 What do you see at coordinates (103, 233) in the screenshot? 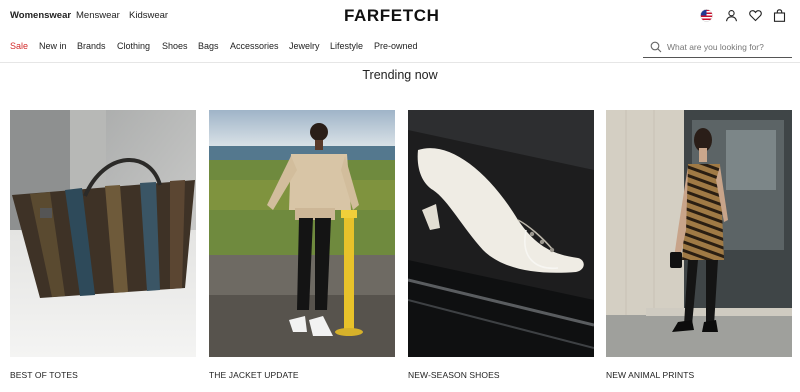
I see `tote-bag-photo` at bounding box center [103, 233].